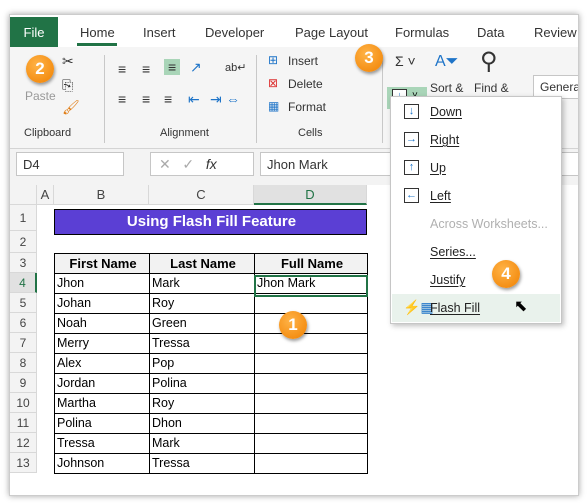 The image size is (587, 503). I want to click on insert-cells-icon: ⊞, so click(273, 60).